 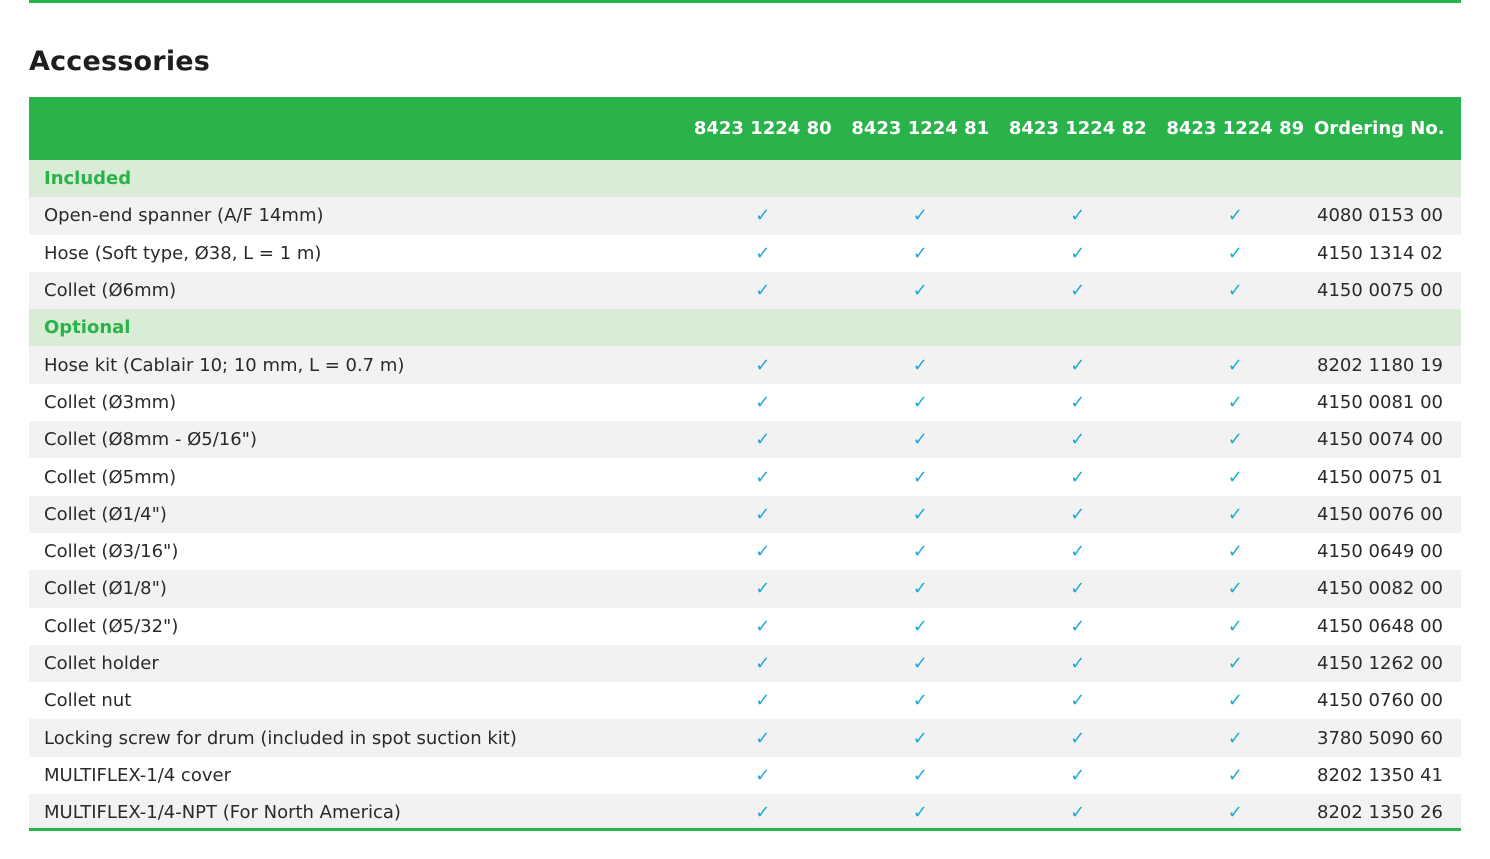 What do you see at coordinates (745, 701) in the screenshot?
I see `table-row: Collet nut ✓ ✓ ✓ ✓ 4150 0760 00` at bounding box center [745, 701].